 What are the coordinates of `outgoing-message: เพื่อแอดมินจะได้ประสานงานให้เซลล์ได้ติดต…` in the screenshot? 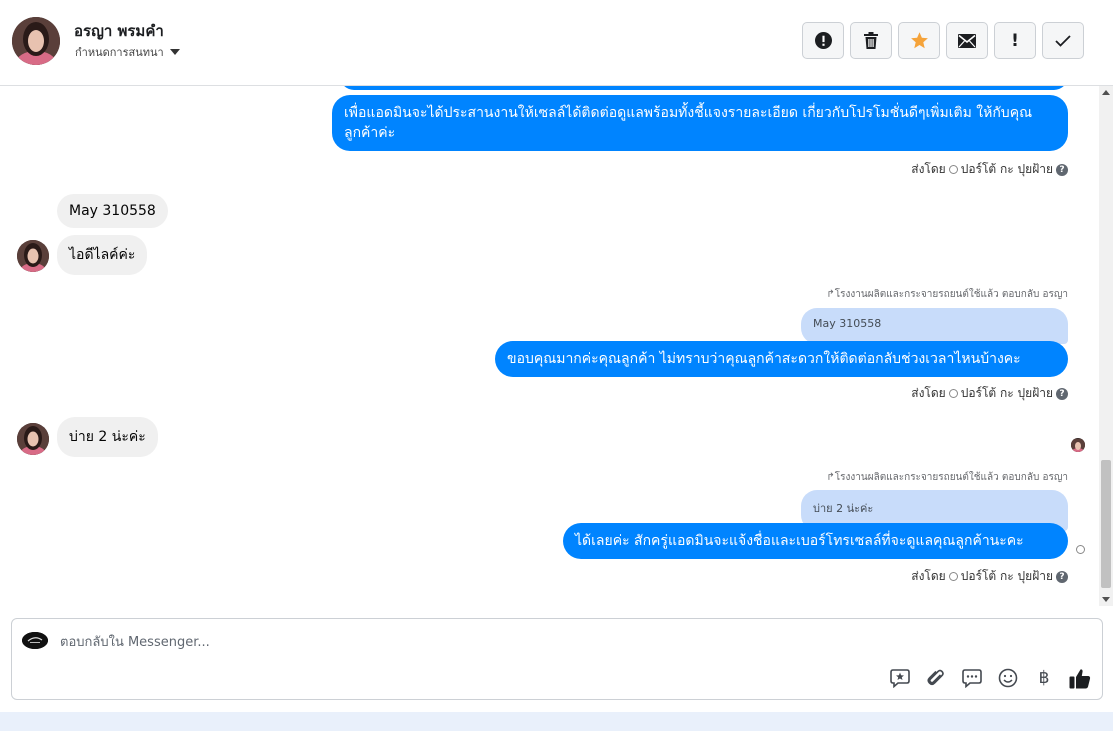 It's located at (700, 123).